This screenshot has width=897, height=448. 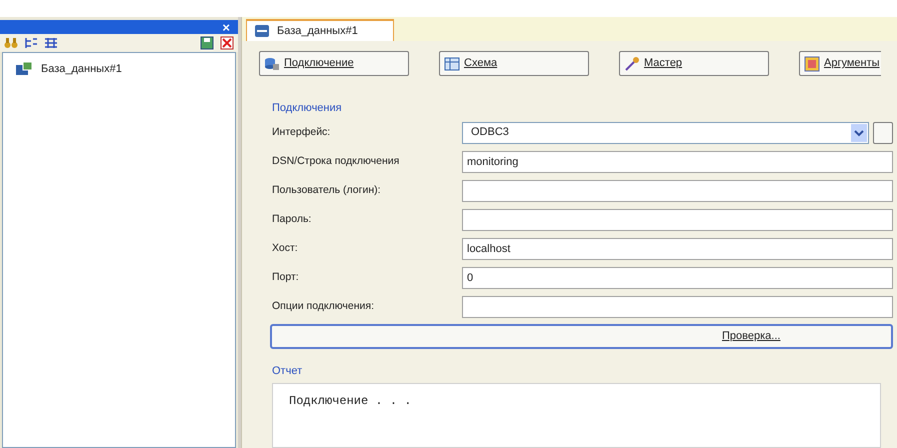 I want to click on toolbar-button: Подключение, so click(x=334, y=63).